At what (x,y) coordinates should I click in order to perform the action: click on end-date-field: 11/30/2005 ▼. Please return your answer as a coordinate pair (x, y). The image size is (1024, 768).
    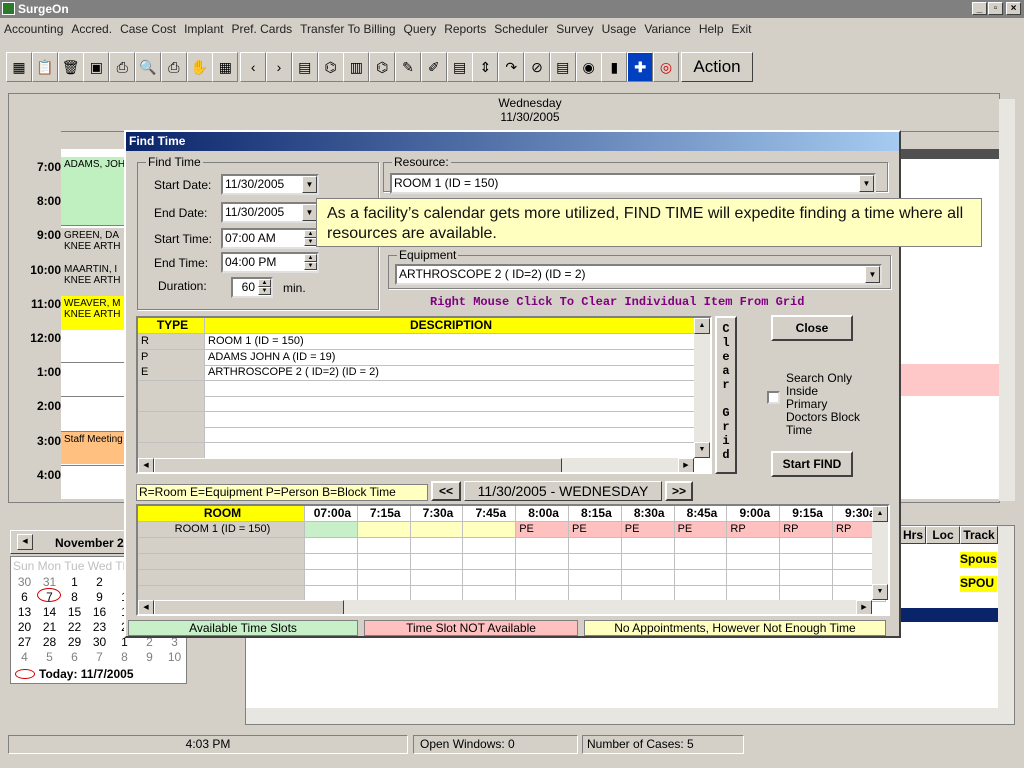
    Looking at the image, I should click on (270, 212).